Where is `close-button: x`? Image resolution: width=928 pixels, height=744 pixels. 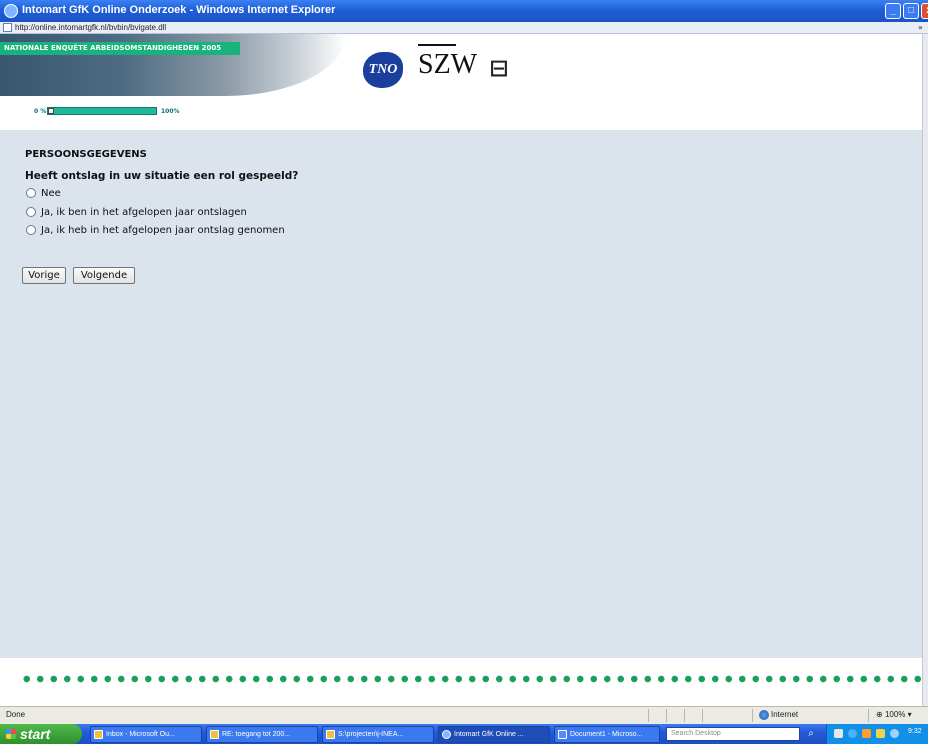
close-button: x is located at coordinates (924, 11).